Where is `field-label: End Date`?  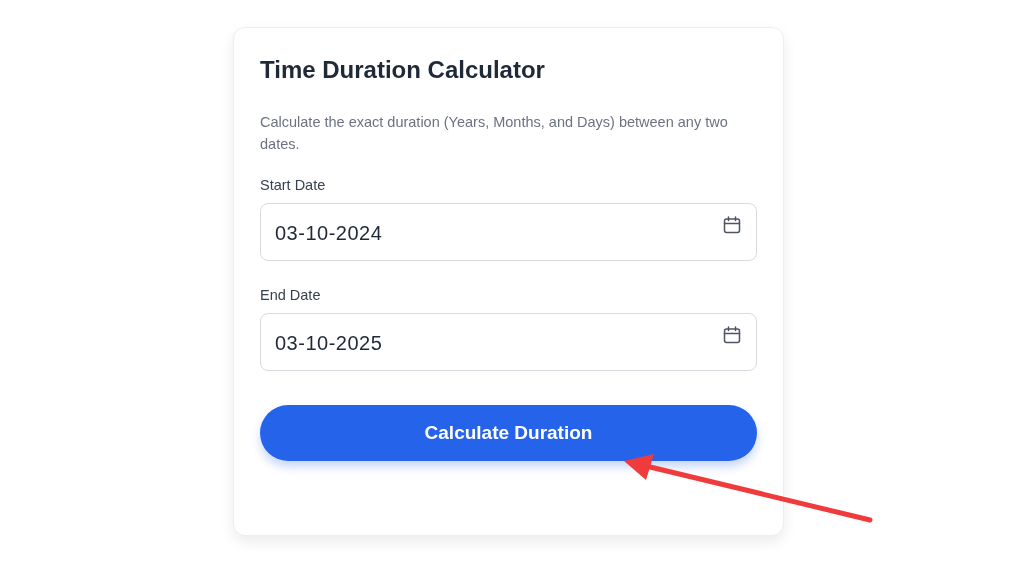
field-label: End Date is located at coordinates (291, 295).